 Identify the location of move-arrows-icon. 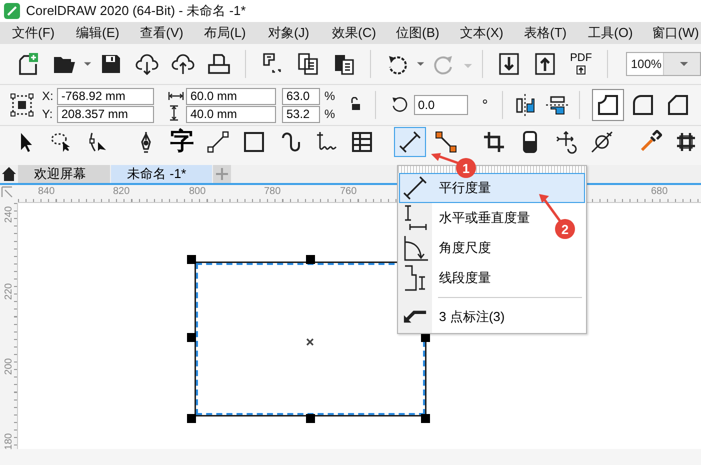
(566, 142).